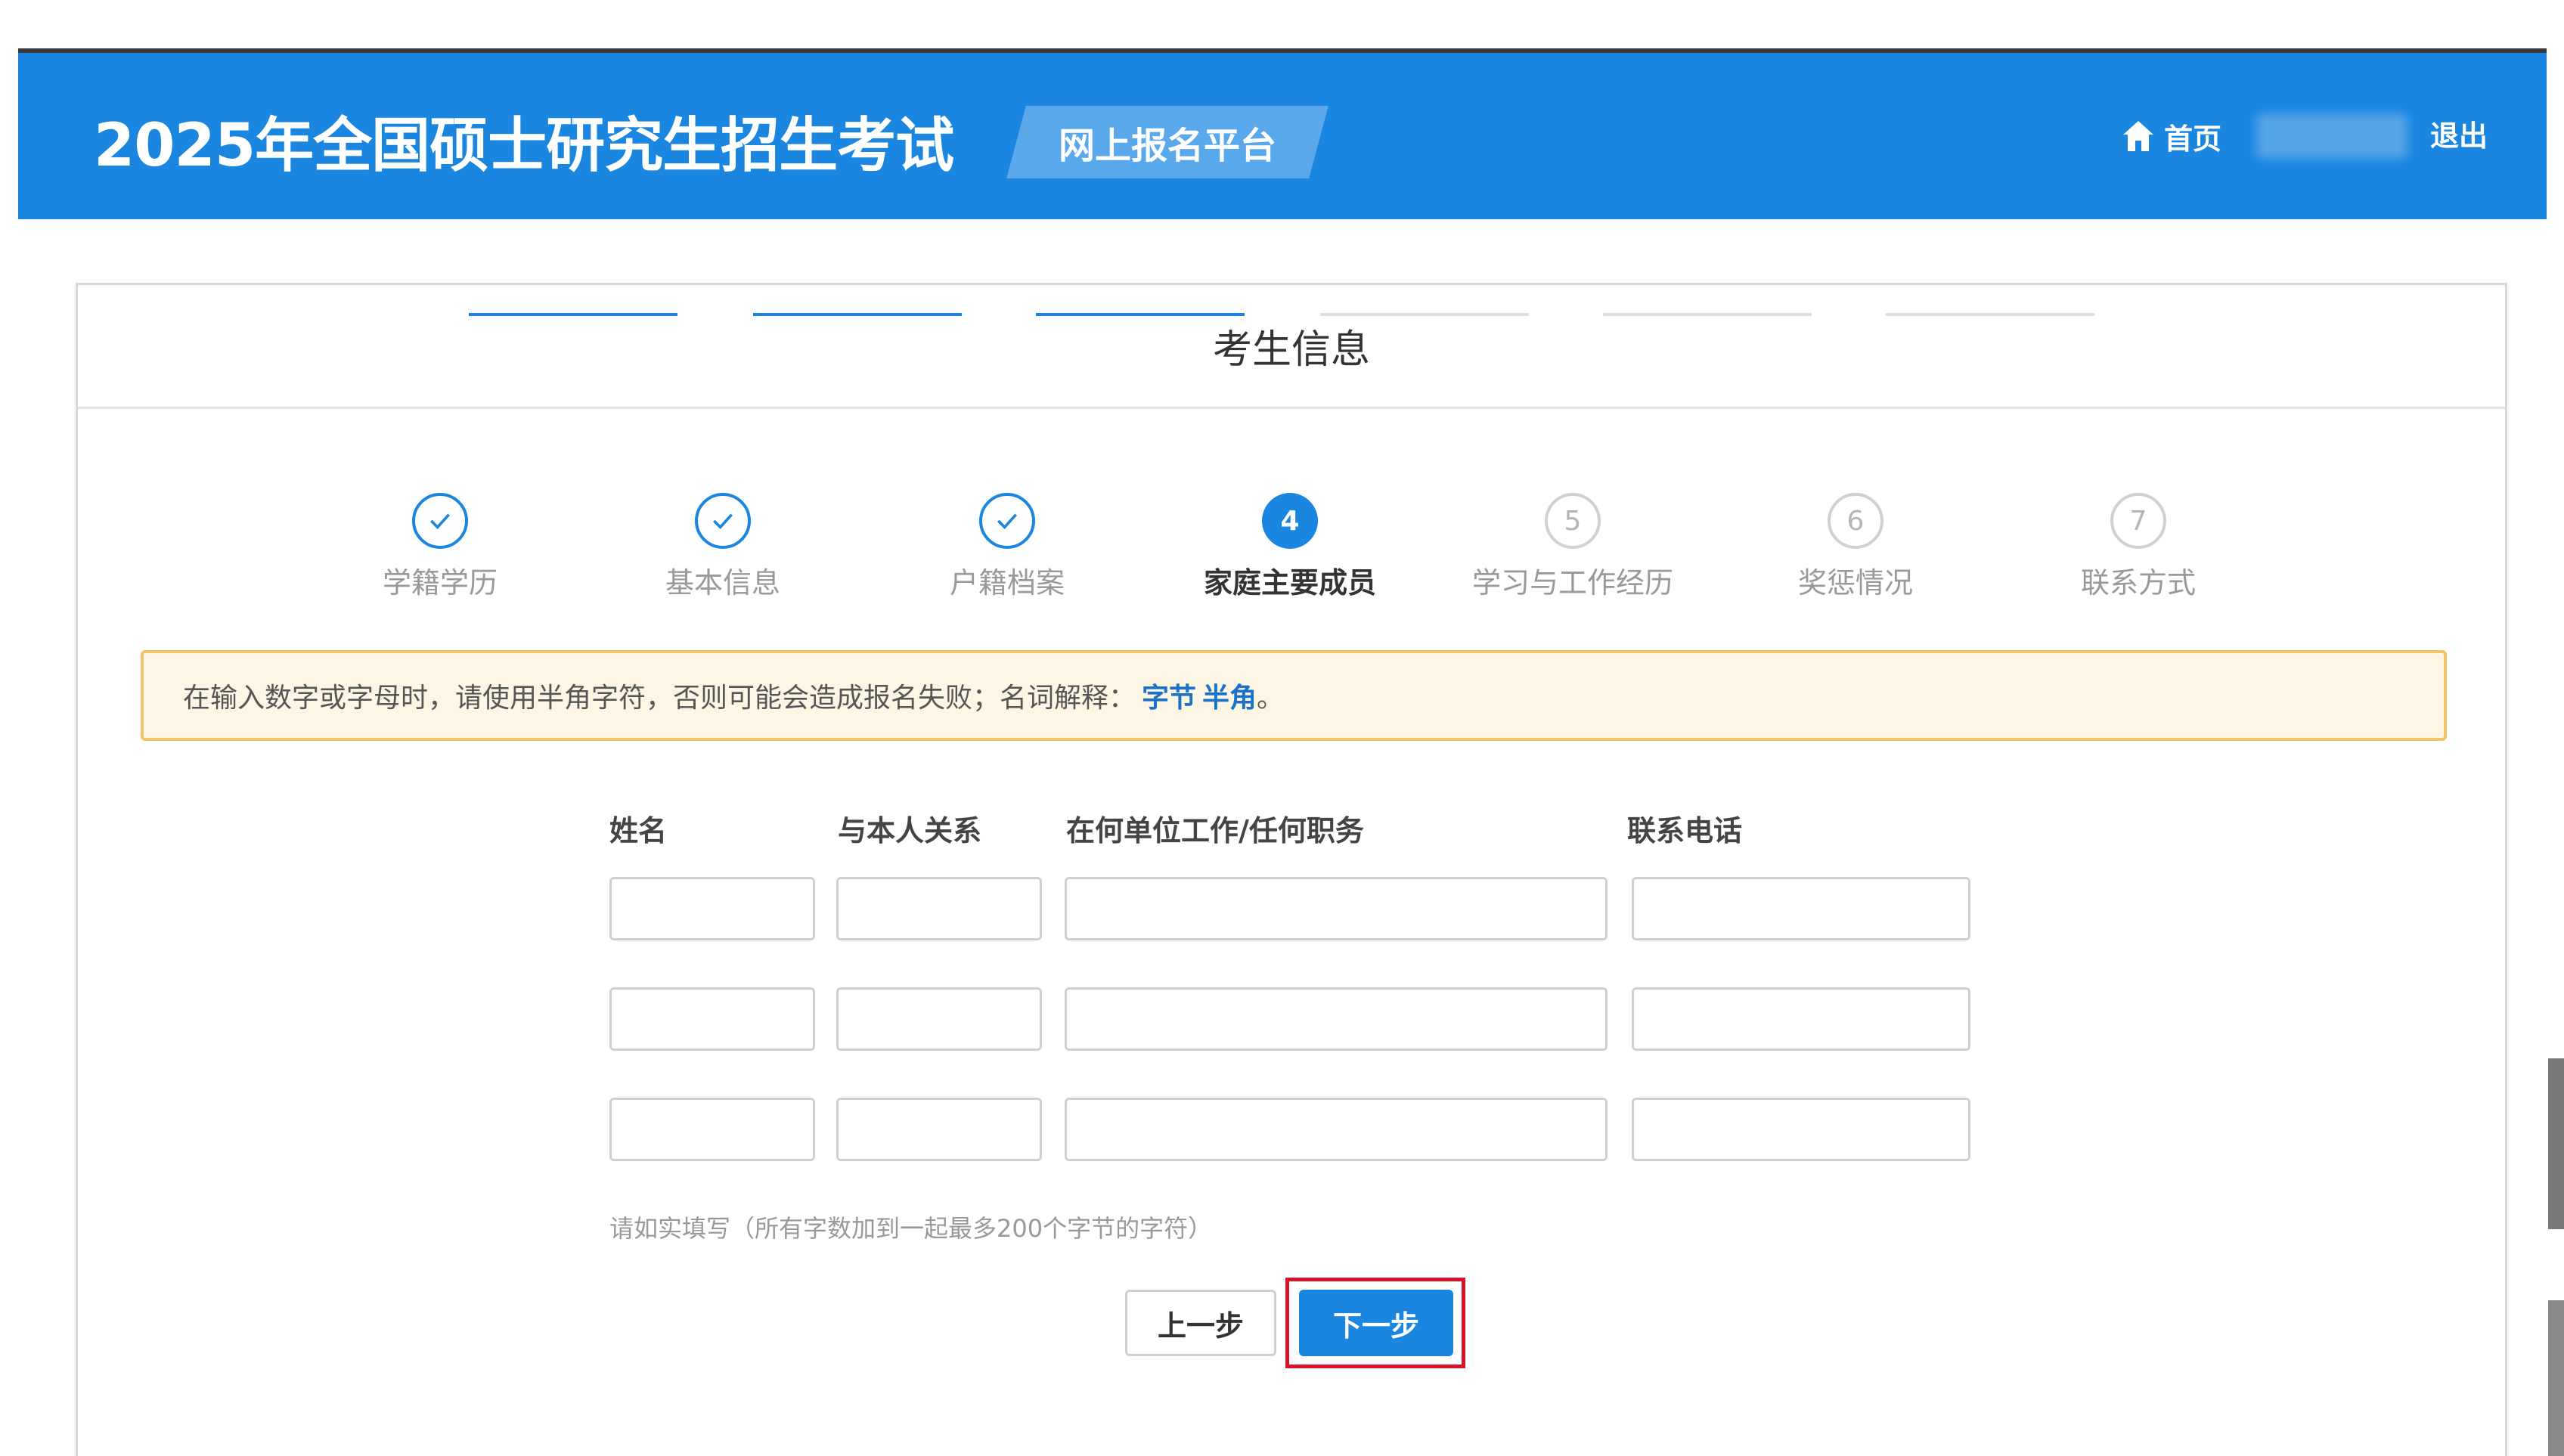  I want to click on platform-badge-label: 网上报名平台, so click(1167, 146).